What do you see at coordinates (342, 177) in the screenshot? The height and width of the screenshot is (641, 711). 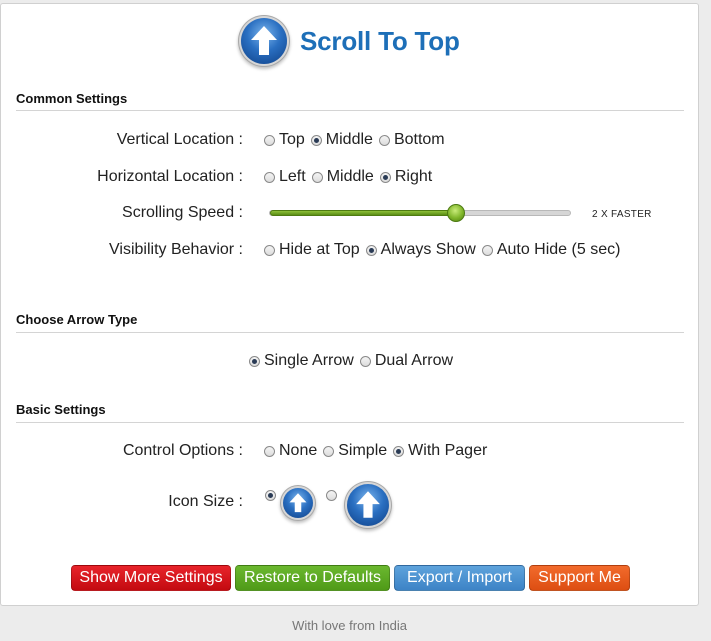 I see `horizontal-option-middle: Middle` at bounding box center [342, 177].